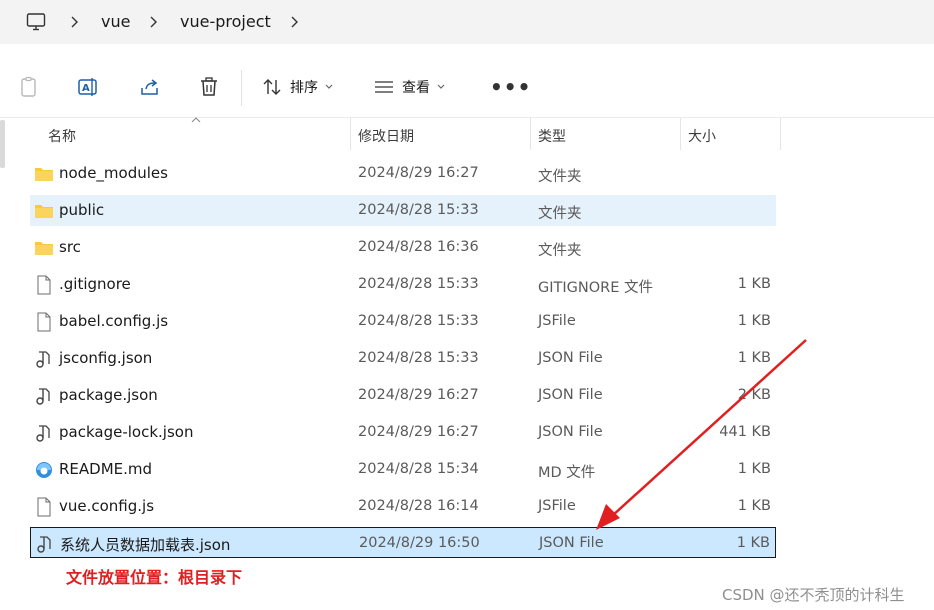  Describe the element at coordinates (241, 88) in the screenshot. I see `toolbar-divider` at that location.